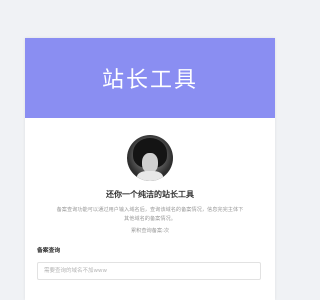 Image resolution: width=320 pixels, height=300 pixels. What do you see at coordinates (150, 231) in the screenshot?
I see `query-count-text: 累积查询备案:次` at bounding box center [150, 231].